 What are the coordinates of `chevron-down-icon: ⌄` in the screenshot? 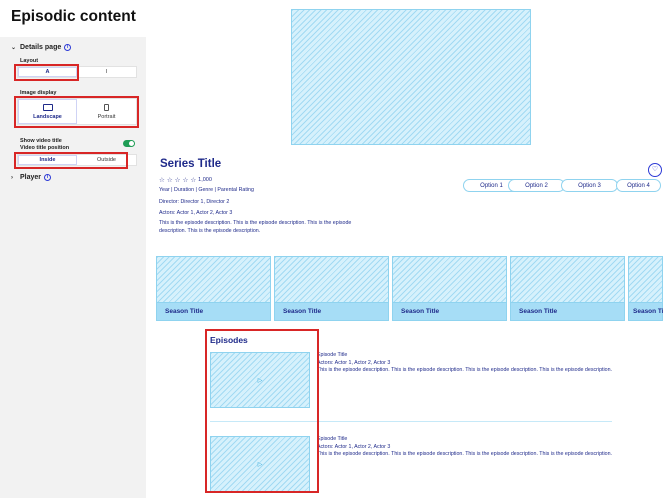 It's located at (14, 48).